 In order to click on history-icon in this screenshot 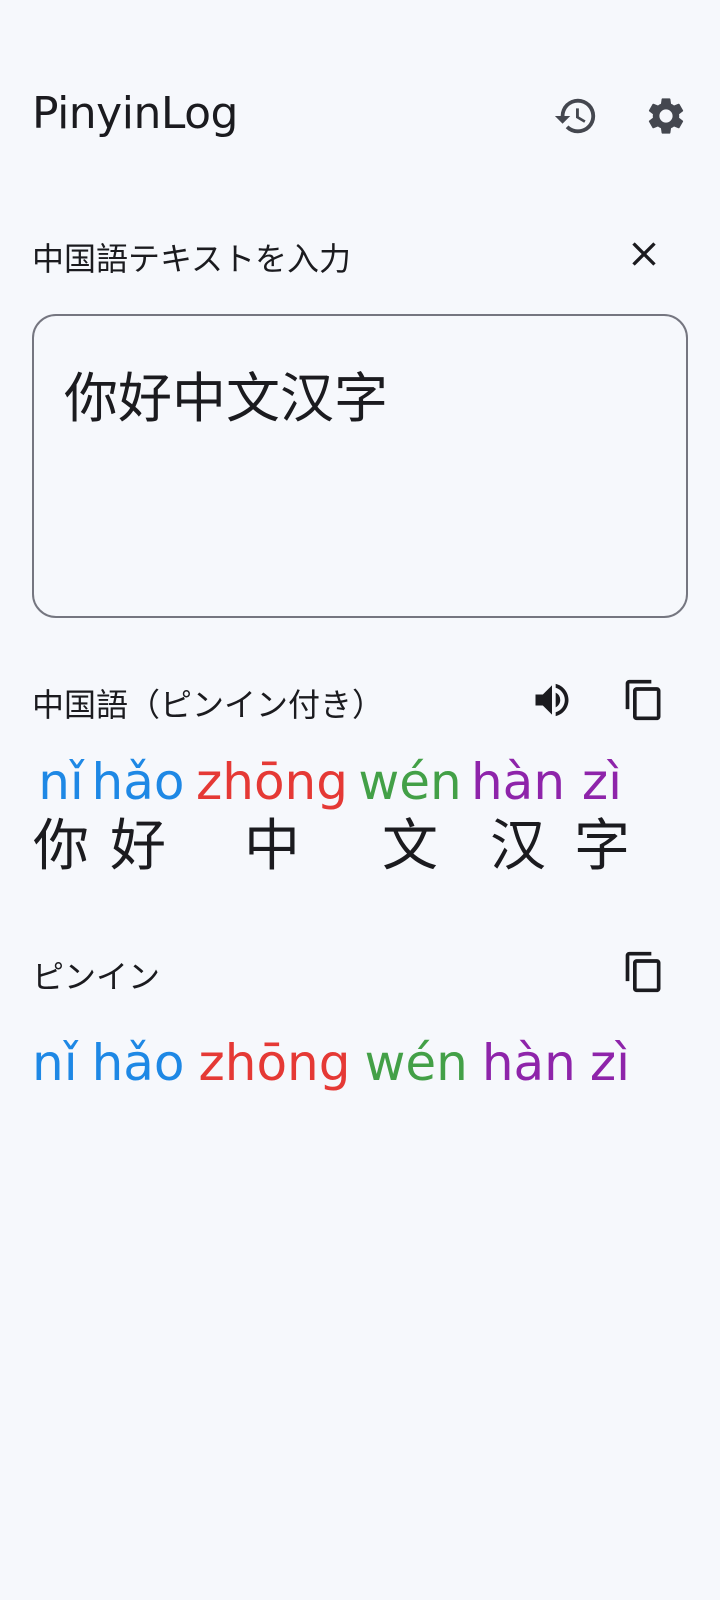, I will do `click(575, 116)`.